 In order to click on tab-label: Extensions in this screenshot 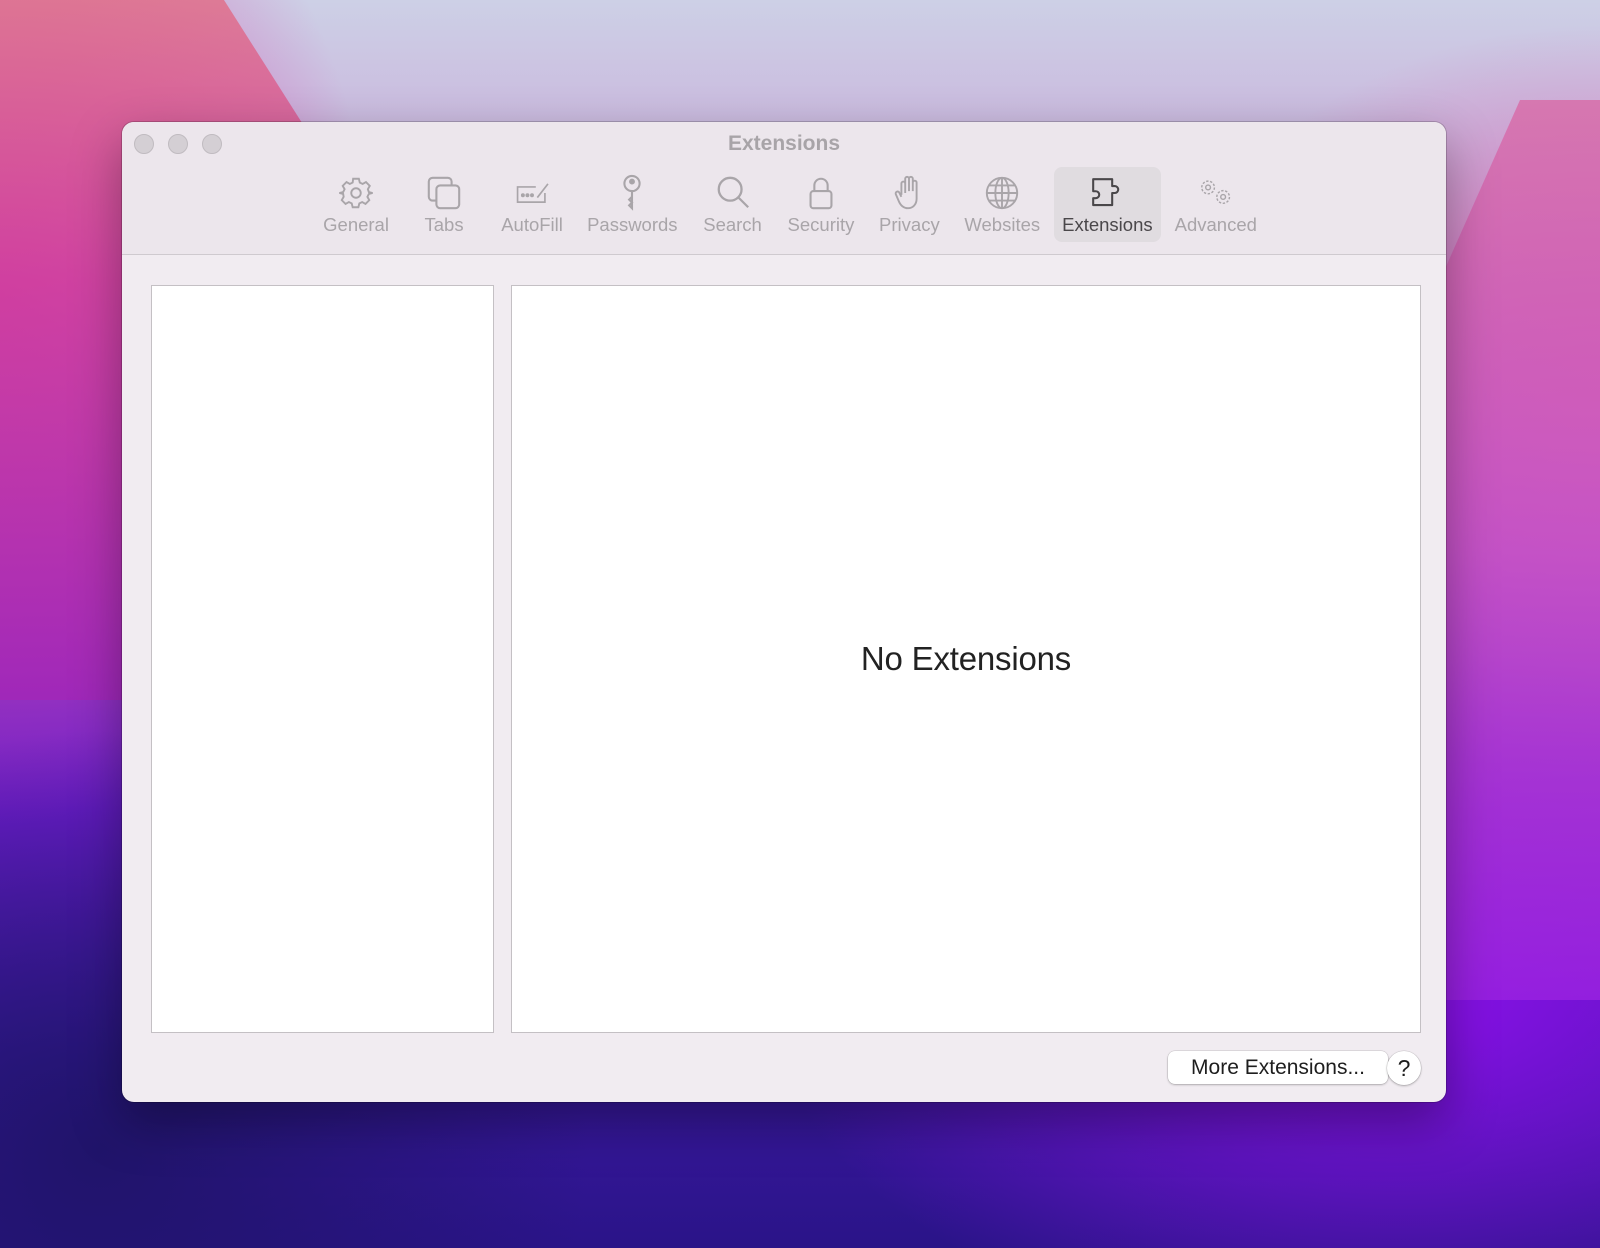, I will do `click(1107, 224)`.